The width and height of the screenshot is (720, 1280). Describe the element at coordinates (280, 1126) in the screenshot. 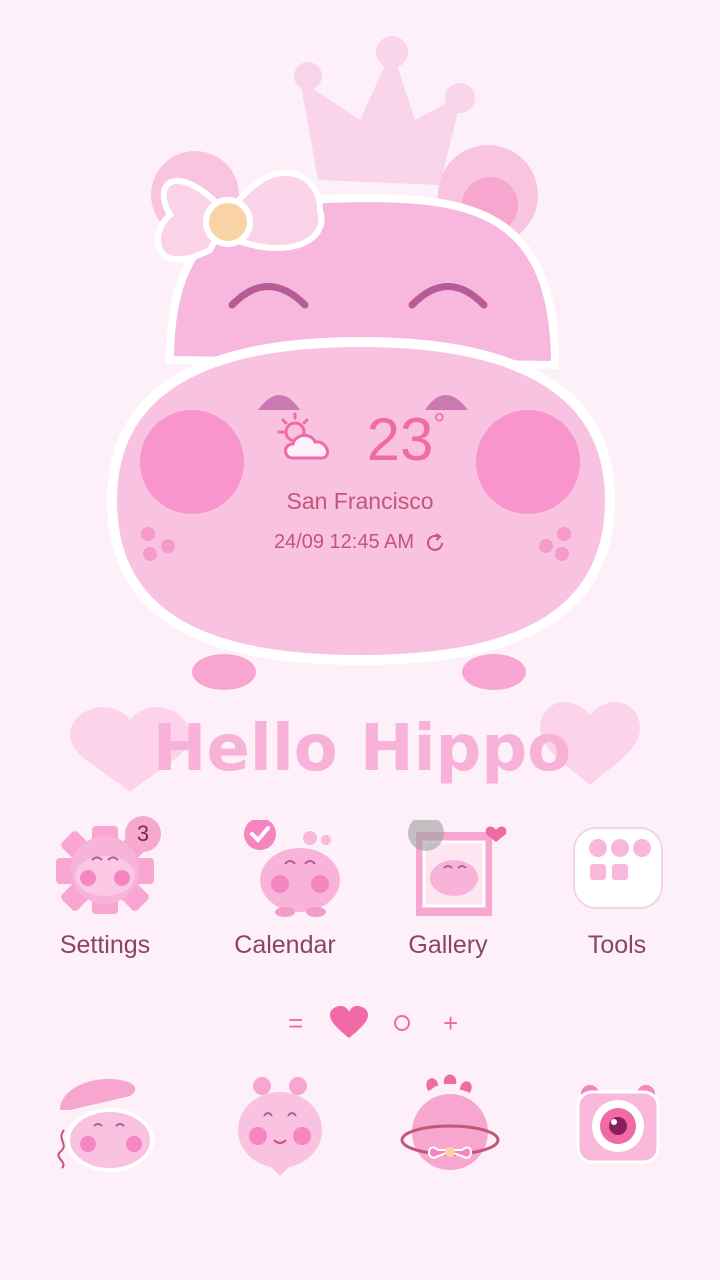

I see `contacts-hippo-icon` at that location.